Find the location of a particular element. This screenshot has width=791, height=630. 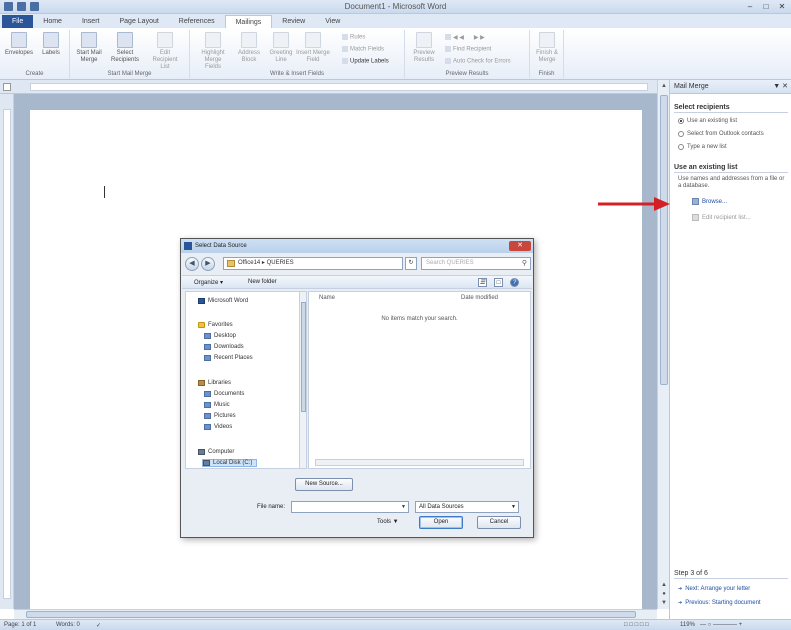

select-recipients-button: Select Recipients is located at coordinates (125, 48).